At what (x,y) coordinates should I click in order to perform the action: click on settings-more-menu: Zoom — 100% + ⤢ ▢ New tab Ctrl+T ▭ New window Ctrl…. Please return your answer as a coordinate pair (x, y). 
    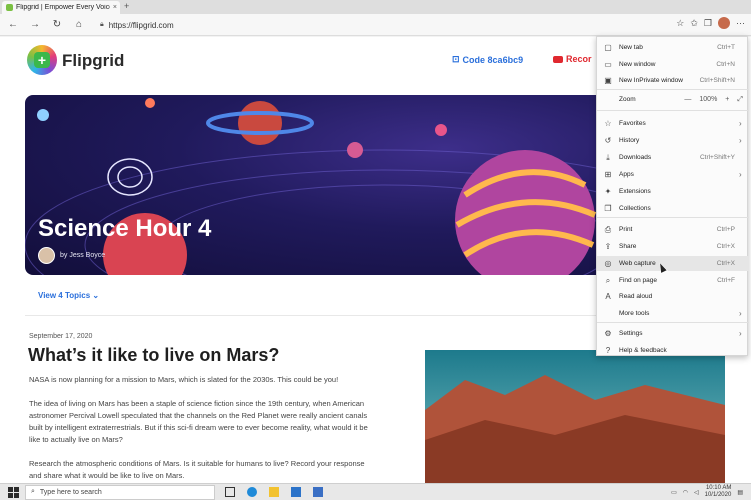
    Looking at the image, I should click on (672, 197).